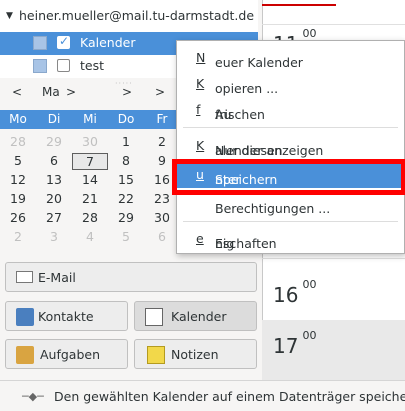 Image resolution: width=405 pixels, height=411 pixels. What do you see at coordinates (127, 95) in the screenshot?
I see `prev-year-button: >` at bounding box center [127, 95].